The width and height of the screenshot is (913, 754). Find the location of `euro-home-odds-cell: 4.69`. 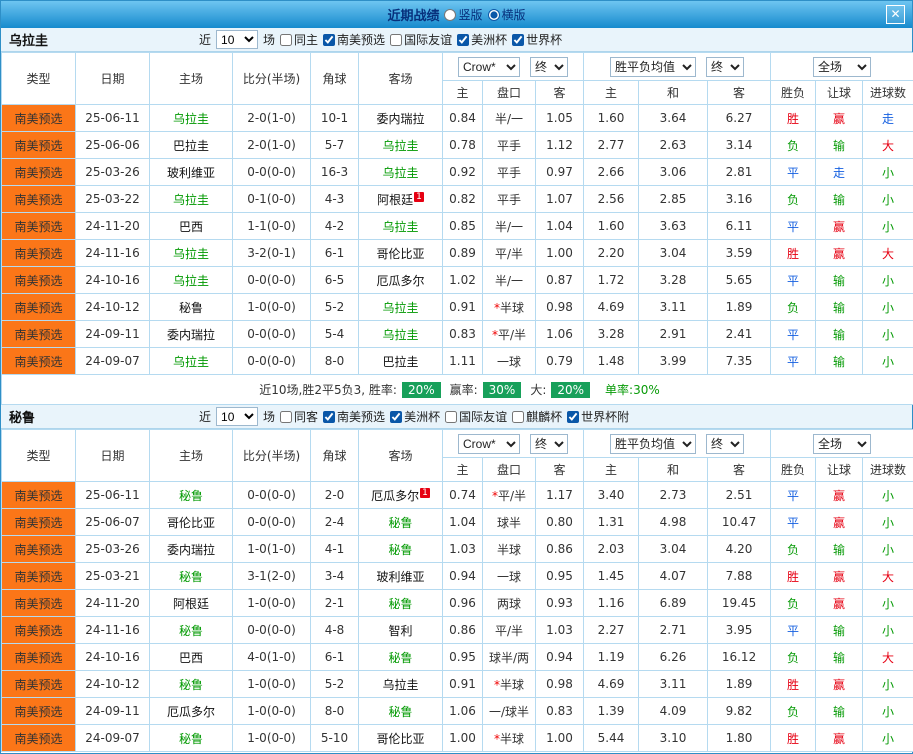

euro-home-odds-cell: 4.69 is located at coordinates (611, 684).